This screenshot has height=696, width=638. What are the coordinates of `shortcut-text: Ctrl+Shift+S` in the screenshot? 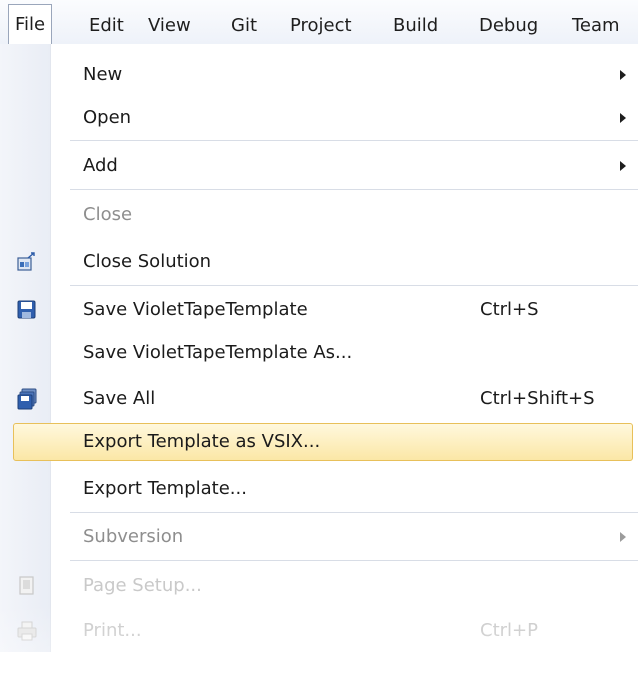 It's located at (537, 398).